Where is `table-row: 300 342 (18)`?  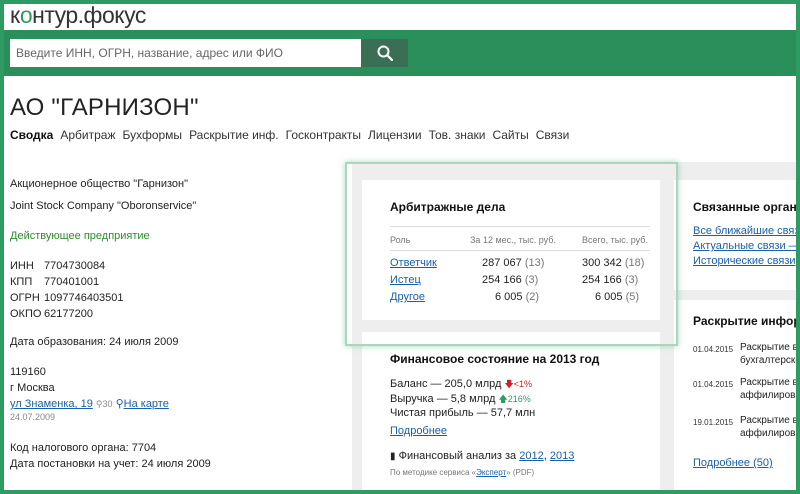 table-row: 300 342 (18) is located at coordinates (613, 263).